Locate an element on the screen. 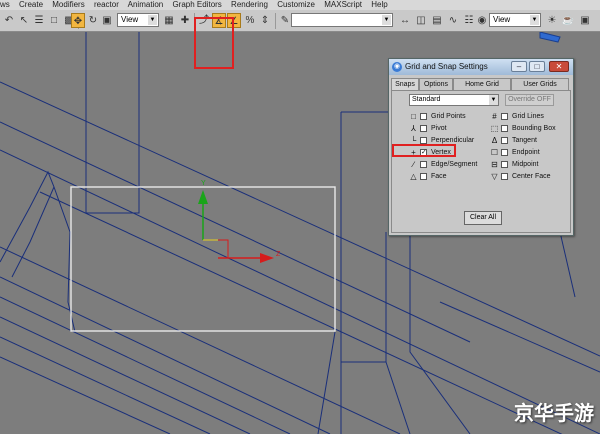 This screenshot has height=434, width=600. edge-segment-checkbox is located at coordinates (423, 164).